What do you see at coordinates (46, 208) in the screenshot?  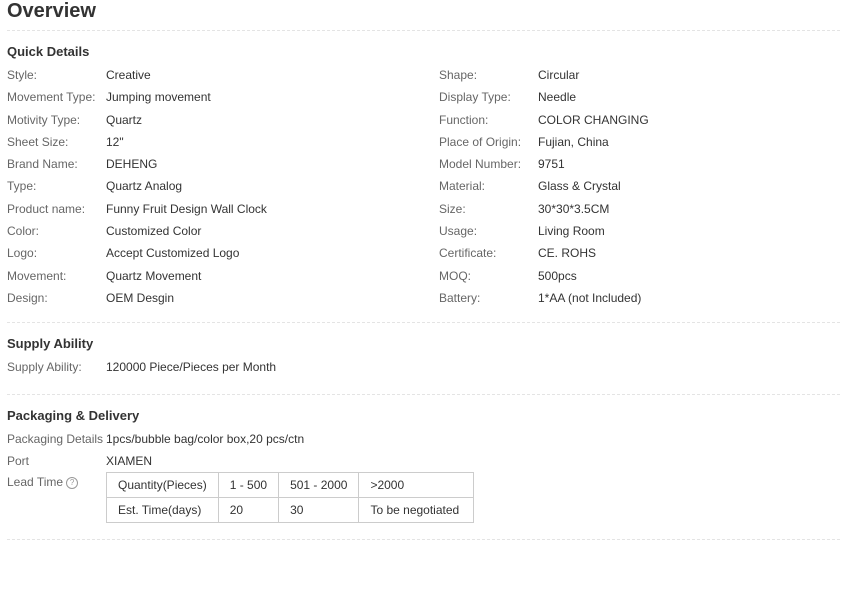 I see `detail-label: Product name:` at bounding box center [46, 208].